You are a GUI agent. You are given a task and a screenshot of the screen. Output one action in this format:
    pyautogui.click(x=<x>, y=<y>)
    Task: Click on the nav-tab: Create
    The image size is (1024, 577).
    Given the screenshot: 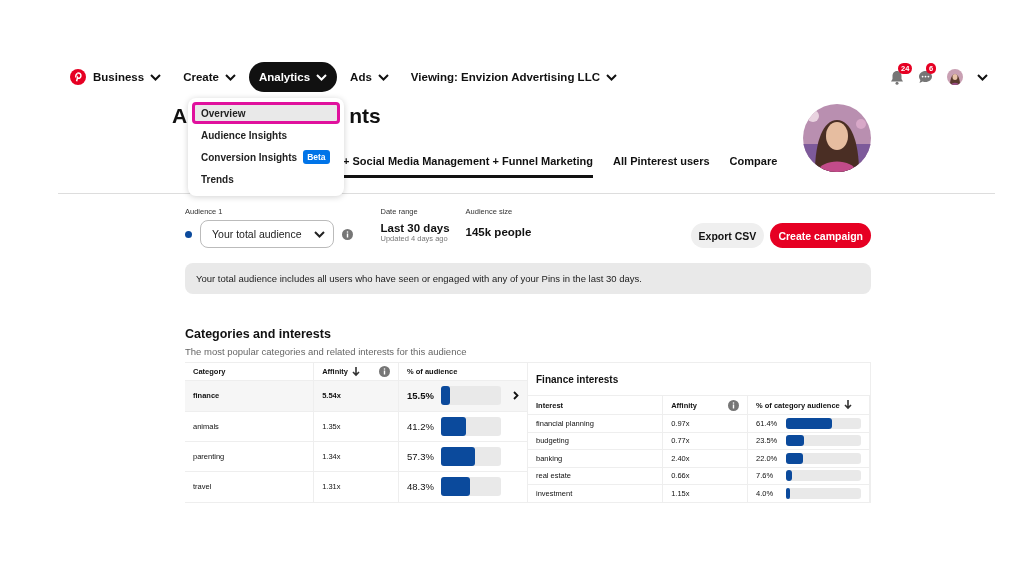 What is the action you would take?
    pyautogui.click(x=209, y=77)
    